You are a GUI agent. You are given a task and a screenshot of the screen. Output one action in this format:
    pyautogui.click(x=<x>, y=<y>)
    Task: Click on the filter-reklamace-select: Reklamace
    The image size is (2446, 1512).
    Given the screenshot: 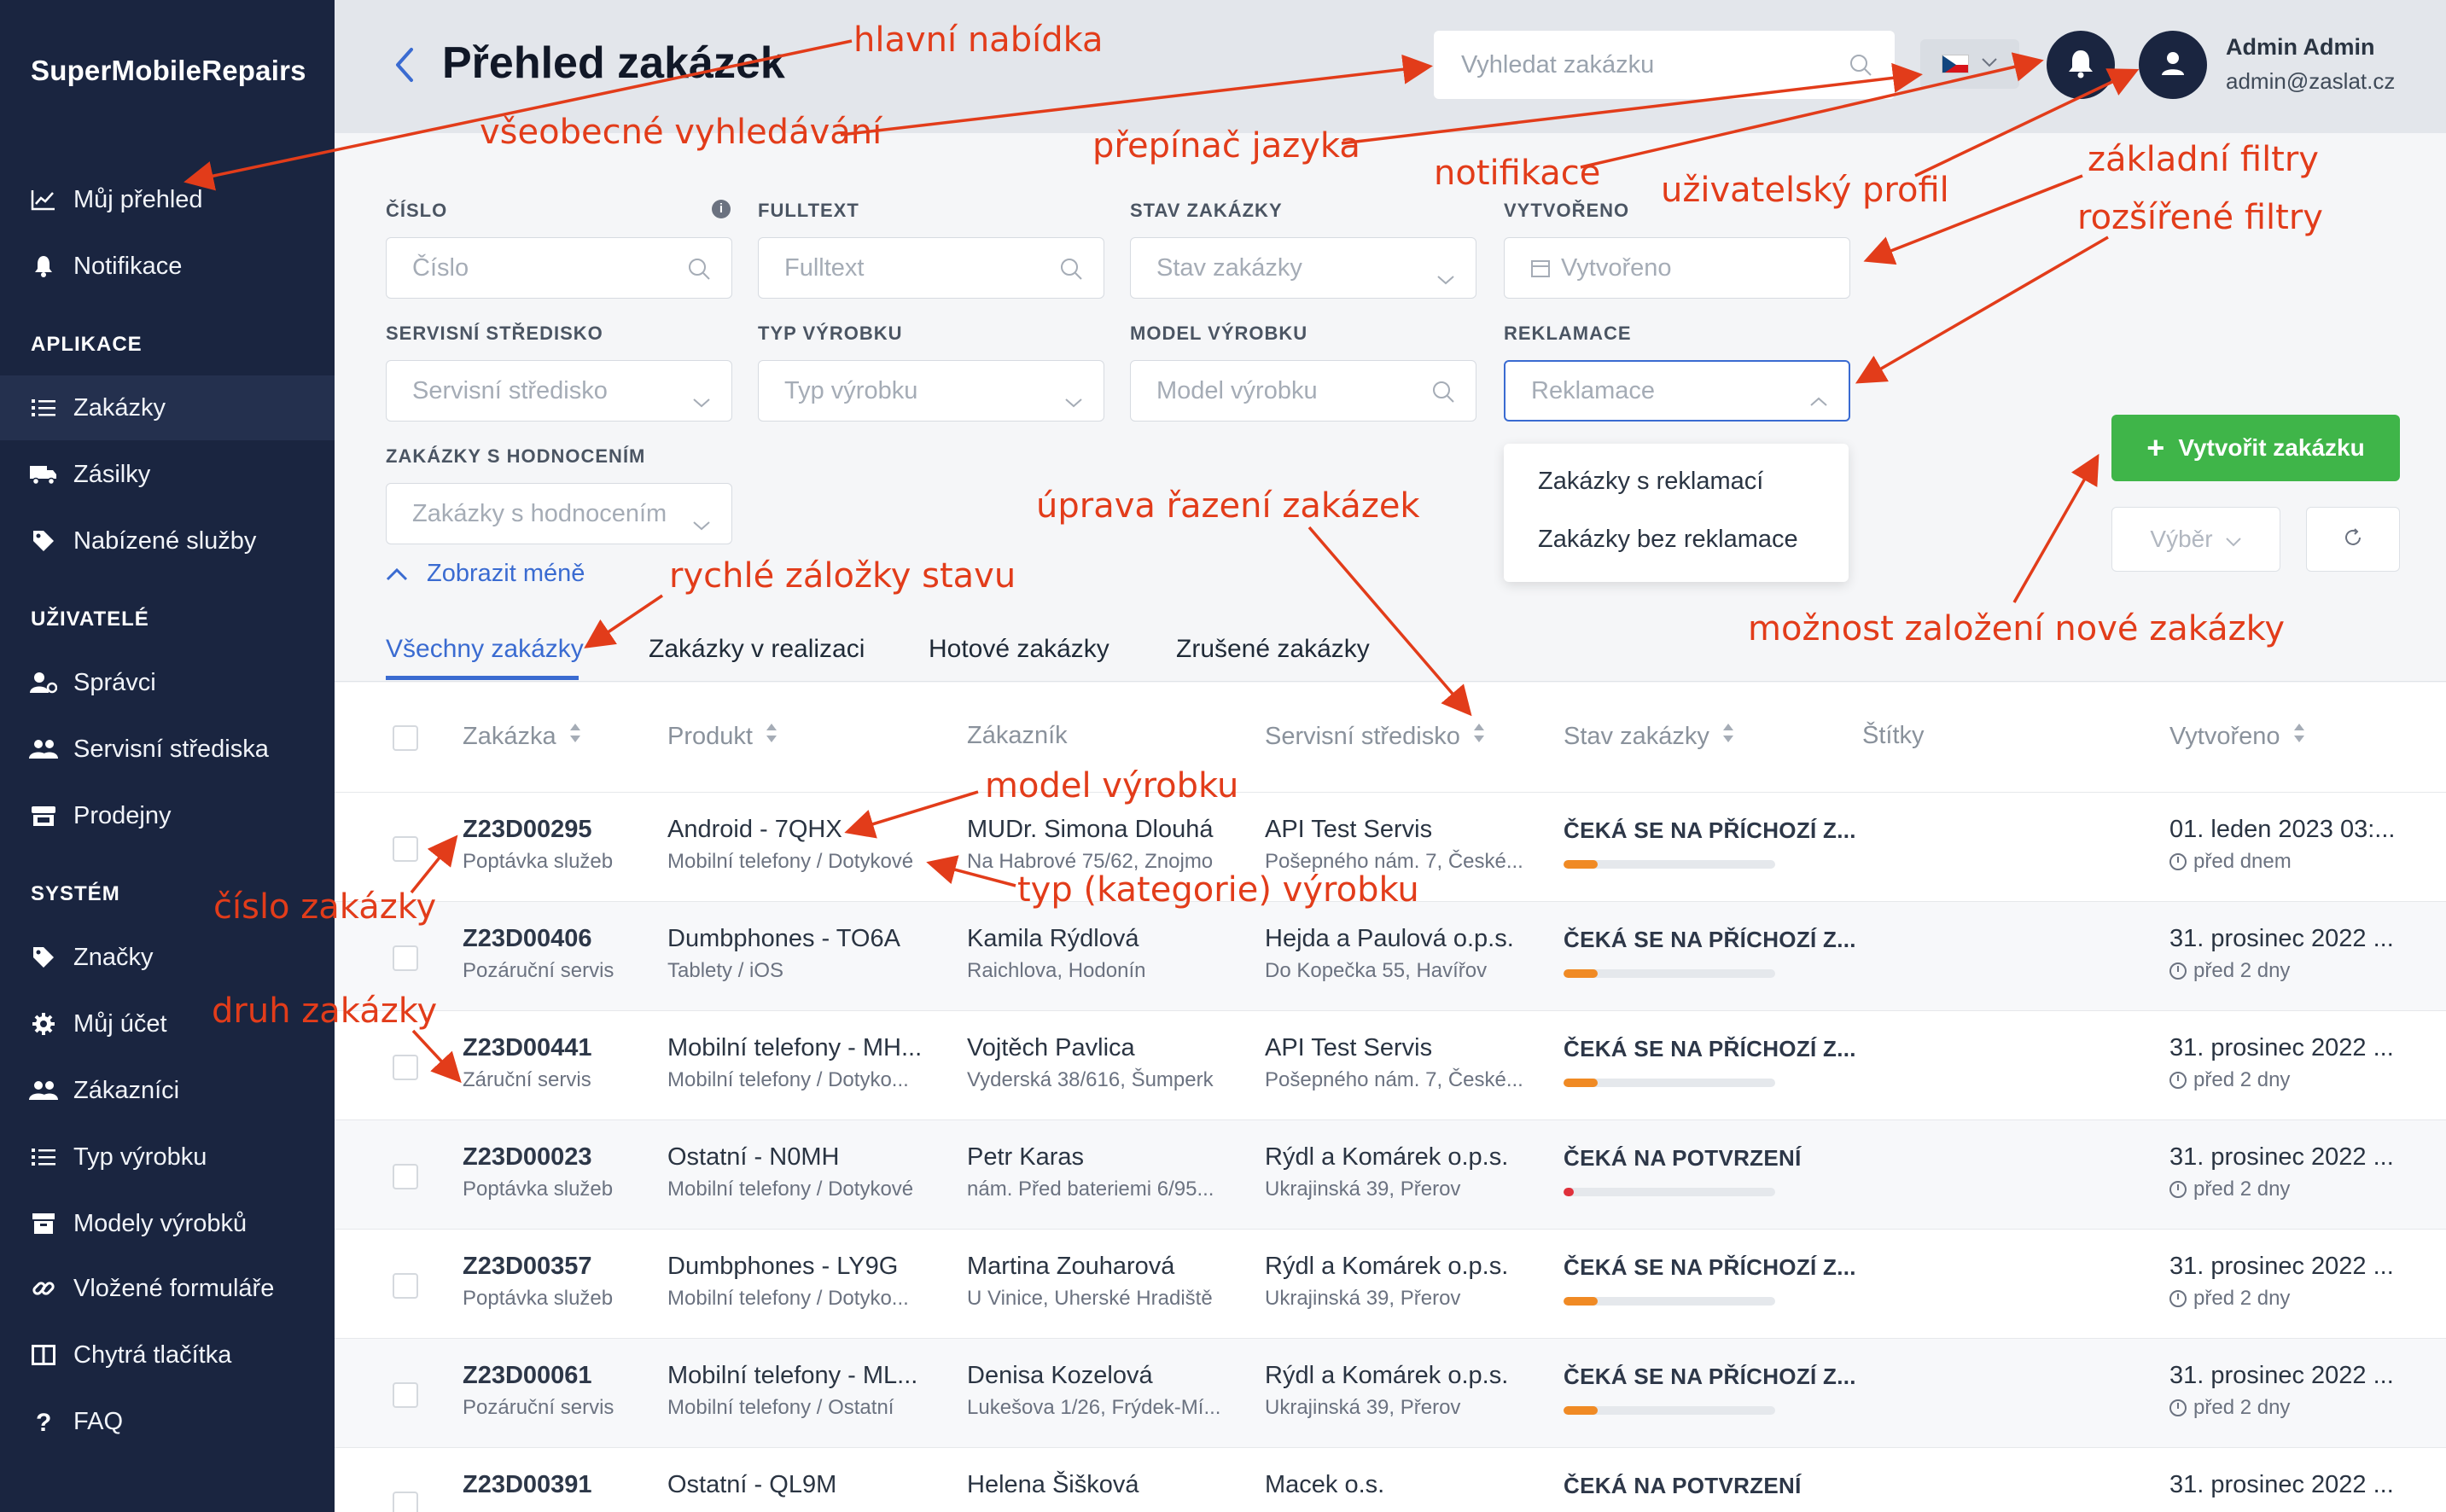 What is the action you would take?
    pyautogui.click(x=1677, y=391)
    